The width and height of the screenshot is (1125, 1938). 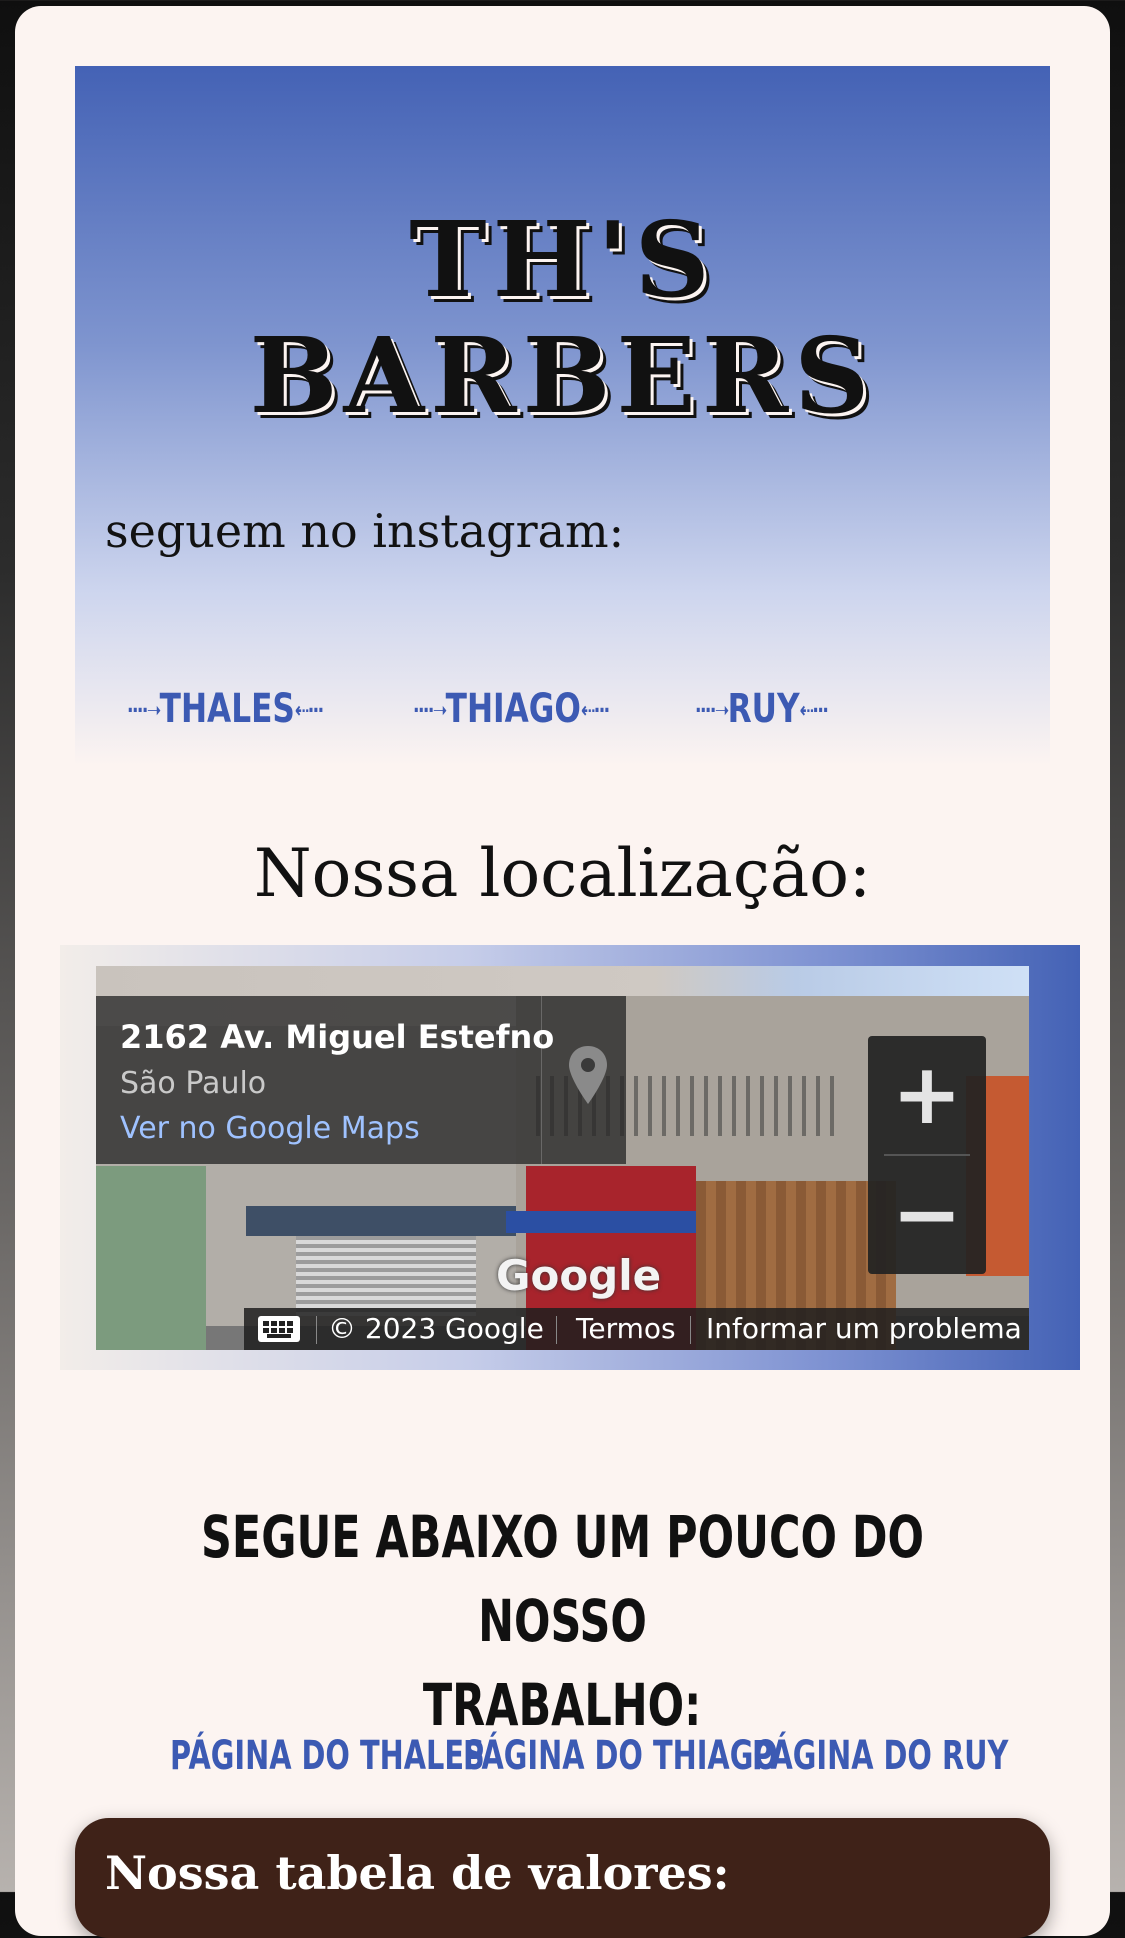 I want to click on page-link-thales: PÁGINA DO THALES, so click(x=327, y=1756).